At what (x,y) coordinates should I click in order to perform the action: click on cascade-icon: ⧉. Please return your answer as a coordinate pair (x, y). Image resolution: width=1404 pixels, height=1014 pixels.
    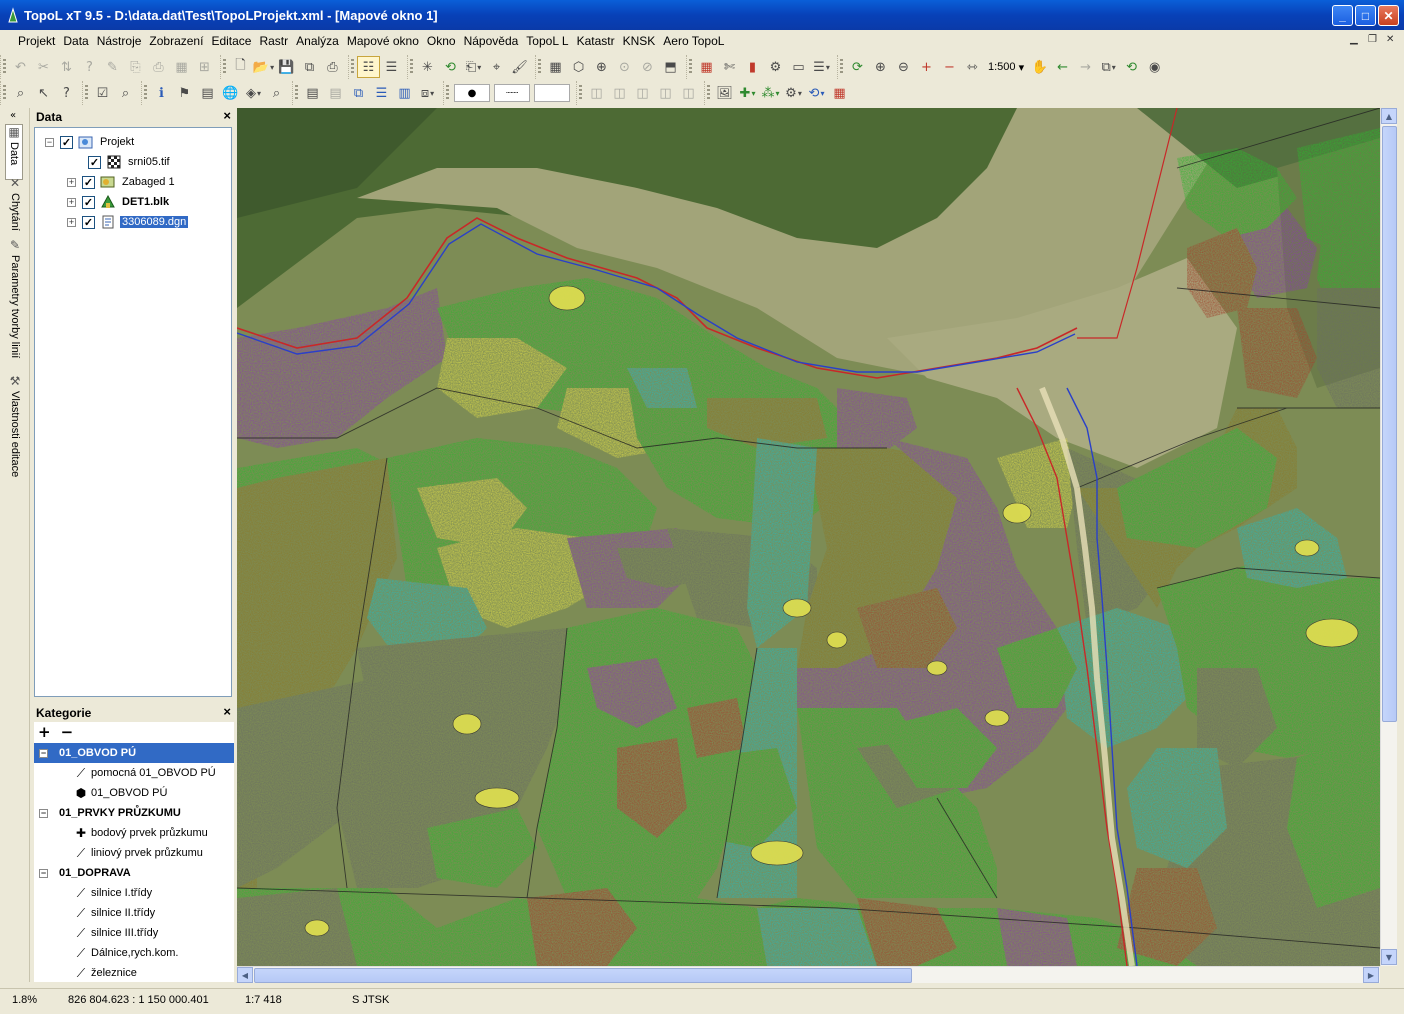
    Looking at the image, I should click on (358, 93).